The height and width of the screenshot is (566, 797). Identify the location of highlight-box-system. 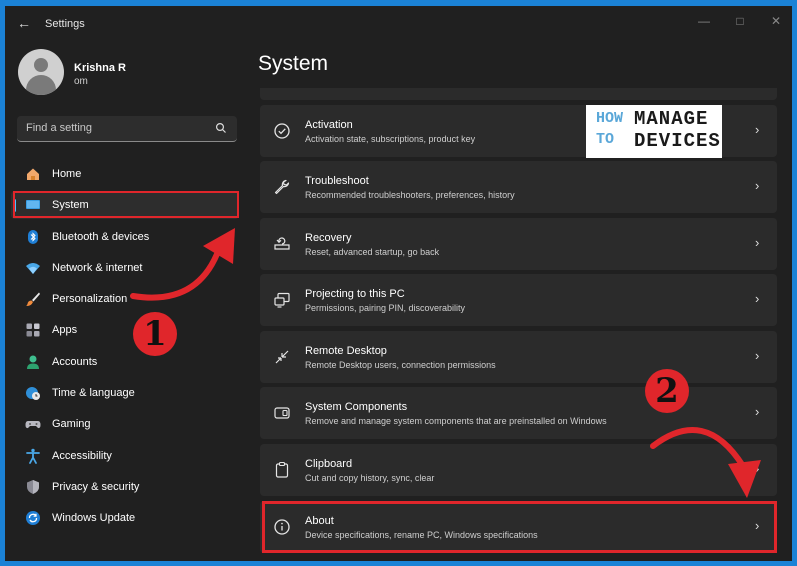
(126, 204).